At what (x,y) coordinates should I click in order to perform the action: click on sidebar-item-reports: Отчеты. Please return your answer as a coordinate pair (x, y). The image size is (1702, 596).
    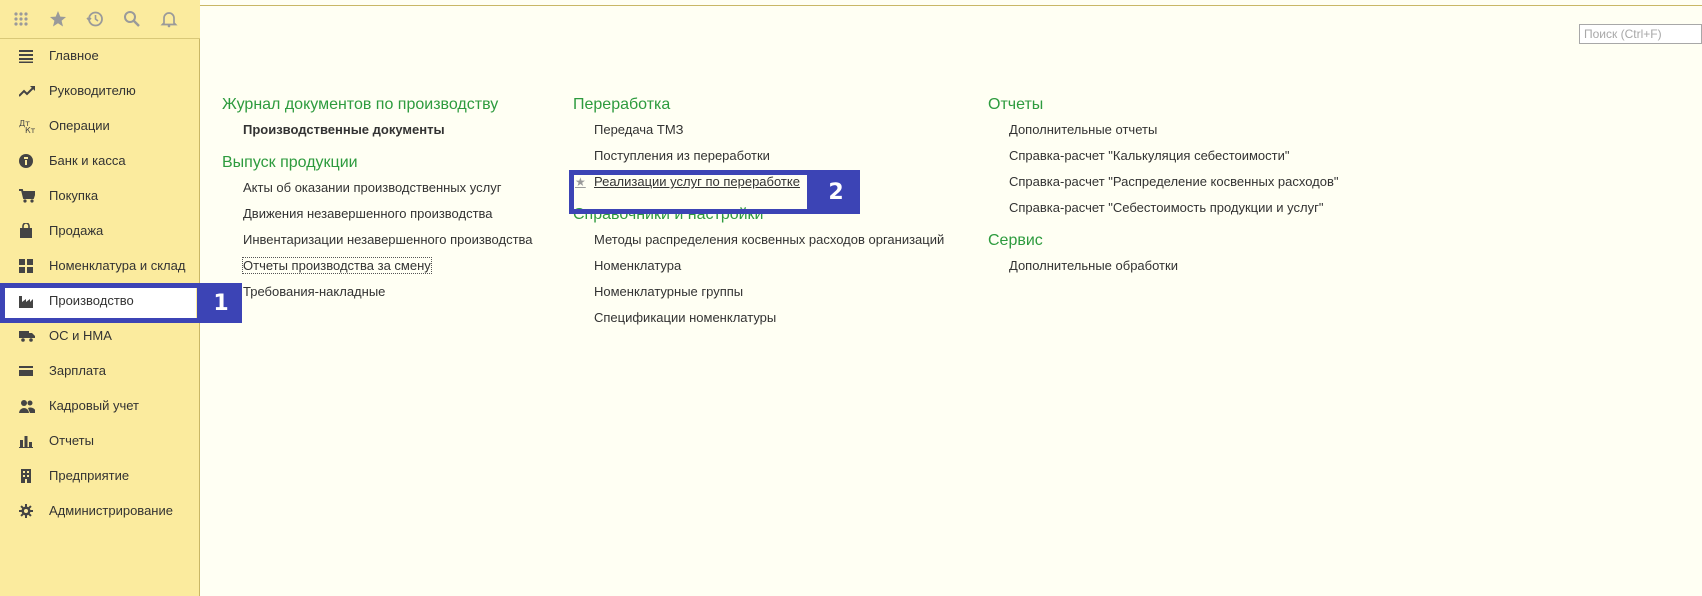
    Looking at the image, I should click on (100, 440).